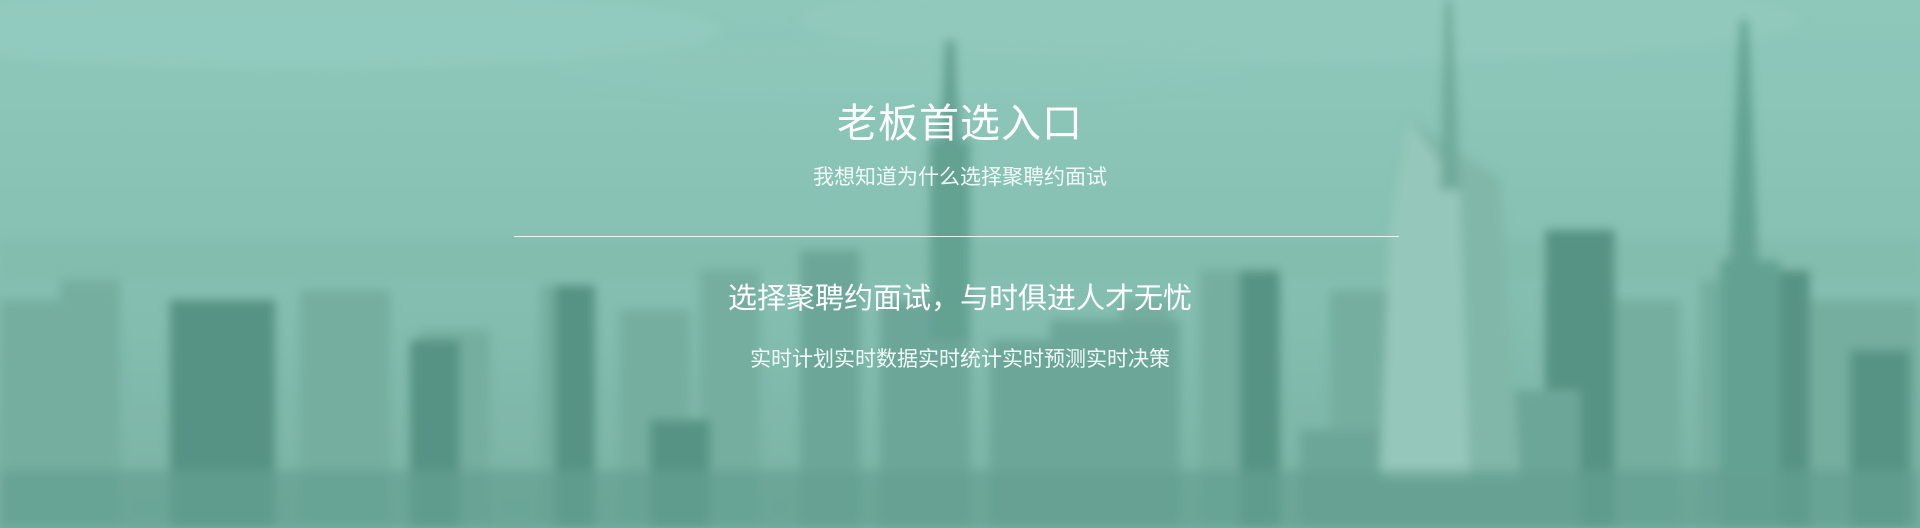  Describe the element at coordinates (960, 359) in the screenshot. I see `hero-tagline: 实时计划实时数据实时统计实时预测实时决策` at that location.